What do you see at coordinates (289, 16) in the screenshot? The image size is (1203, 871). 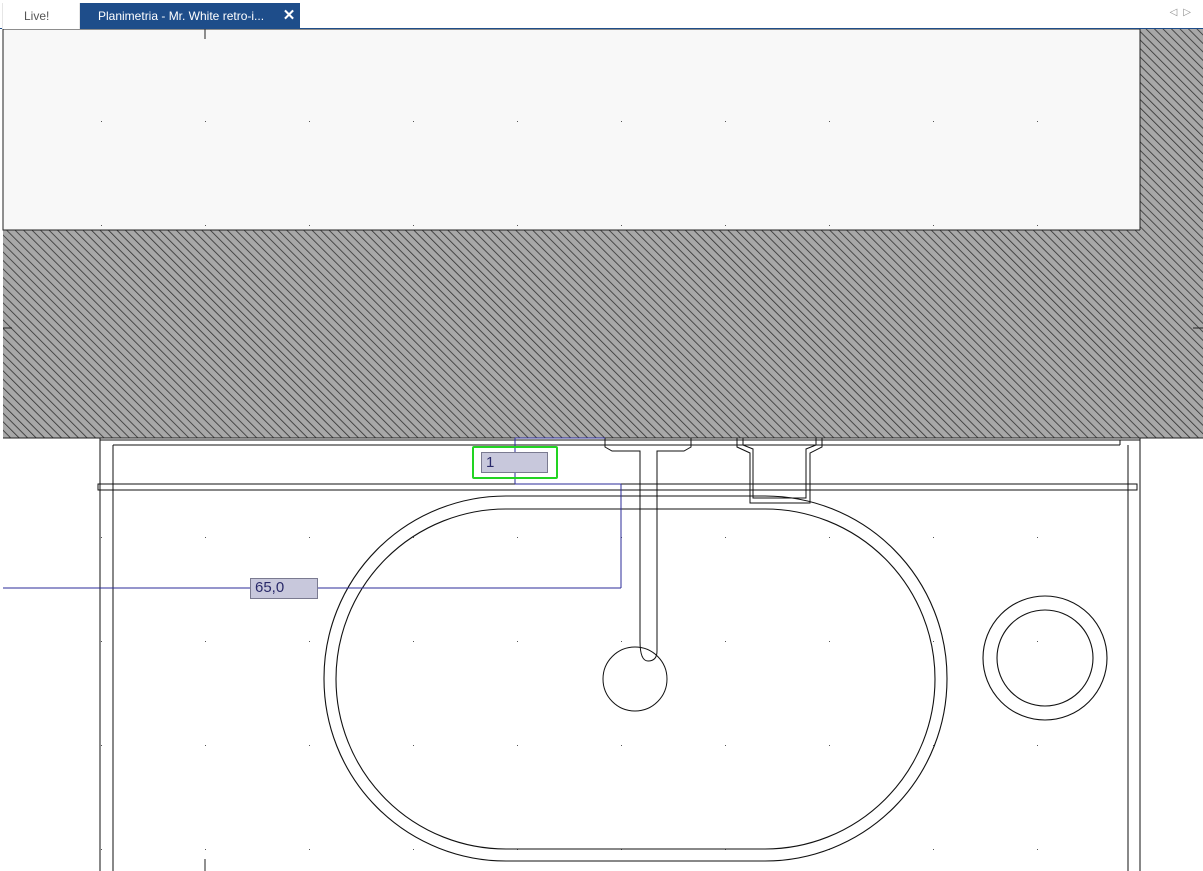 I see `close-icon: ✕` at bounding box center [289, 16].